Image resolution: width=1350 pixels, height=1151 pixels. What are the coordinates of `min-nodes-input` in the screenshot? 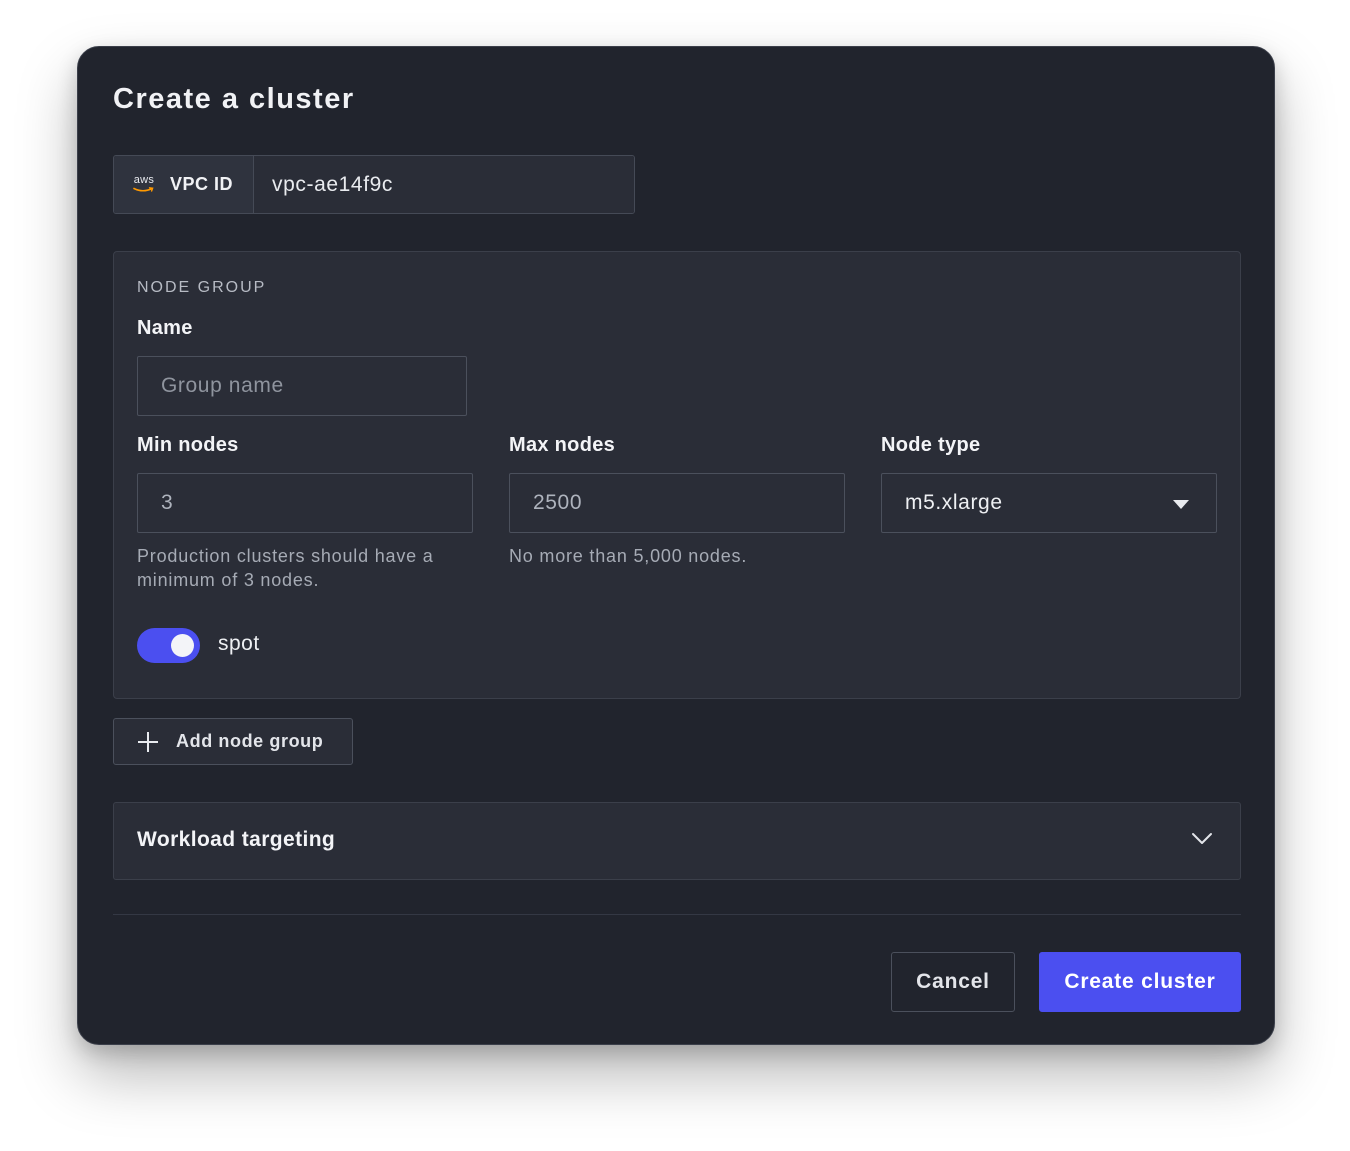 It's located at (305, 503).